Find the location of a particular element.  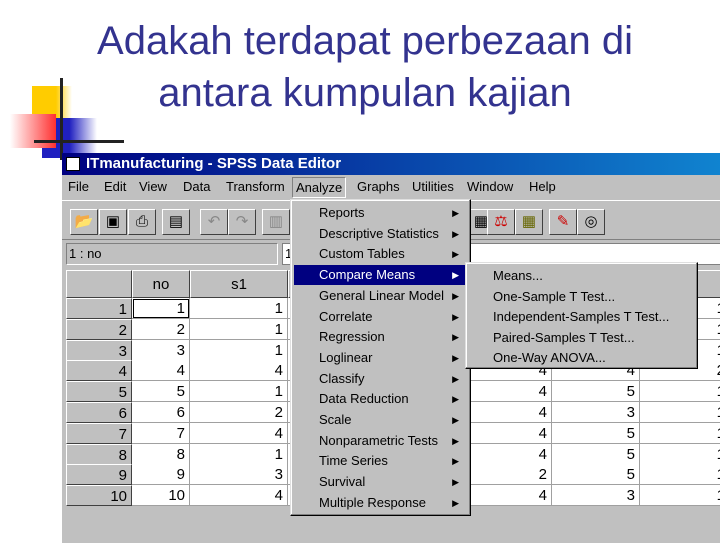

row-header: 2 is located at coordinates (99, 329).